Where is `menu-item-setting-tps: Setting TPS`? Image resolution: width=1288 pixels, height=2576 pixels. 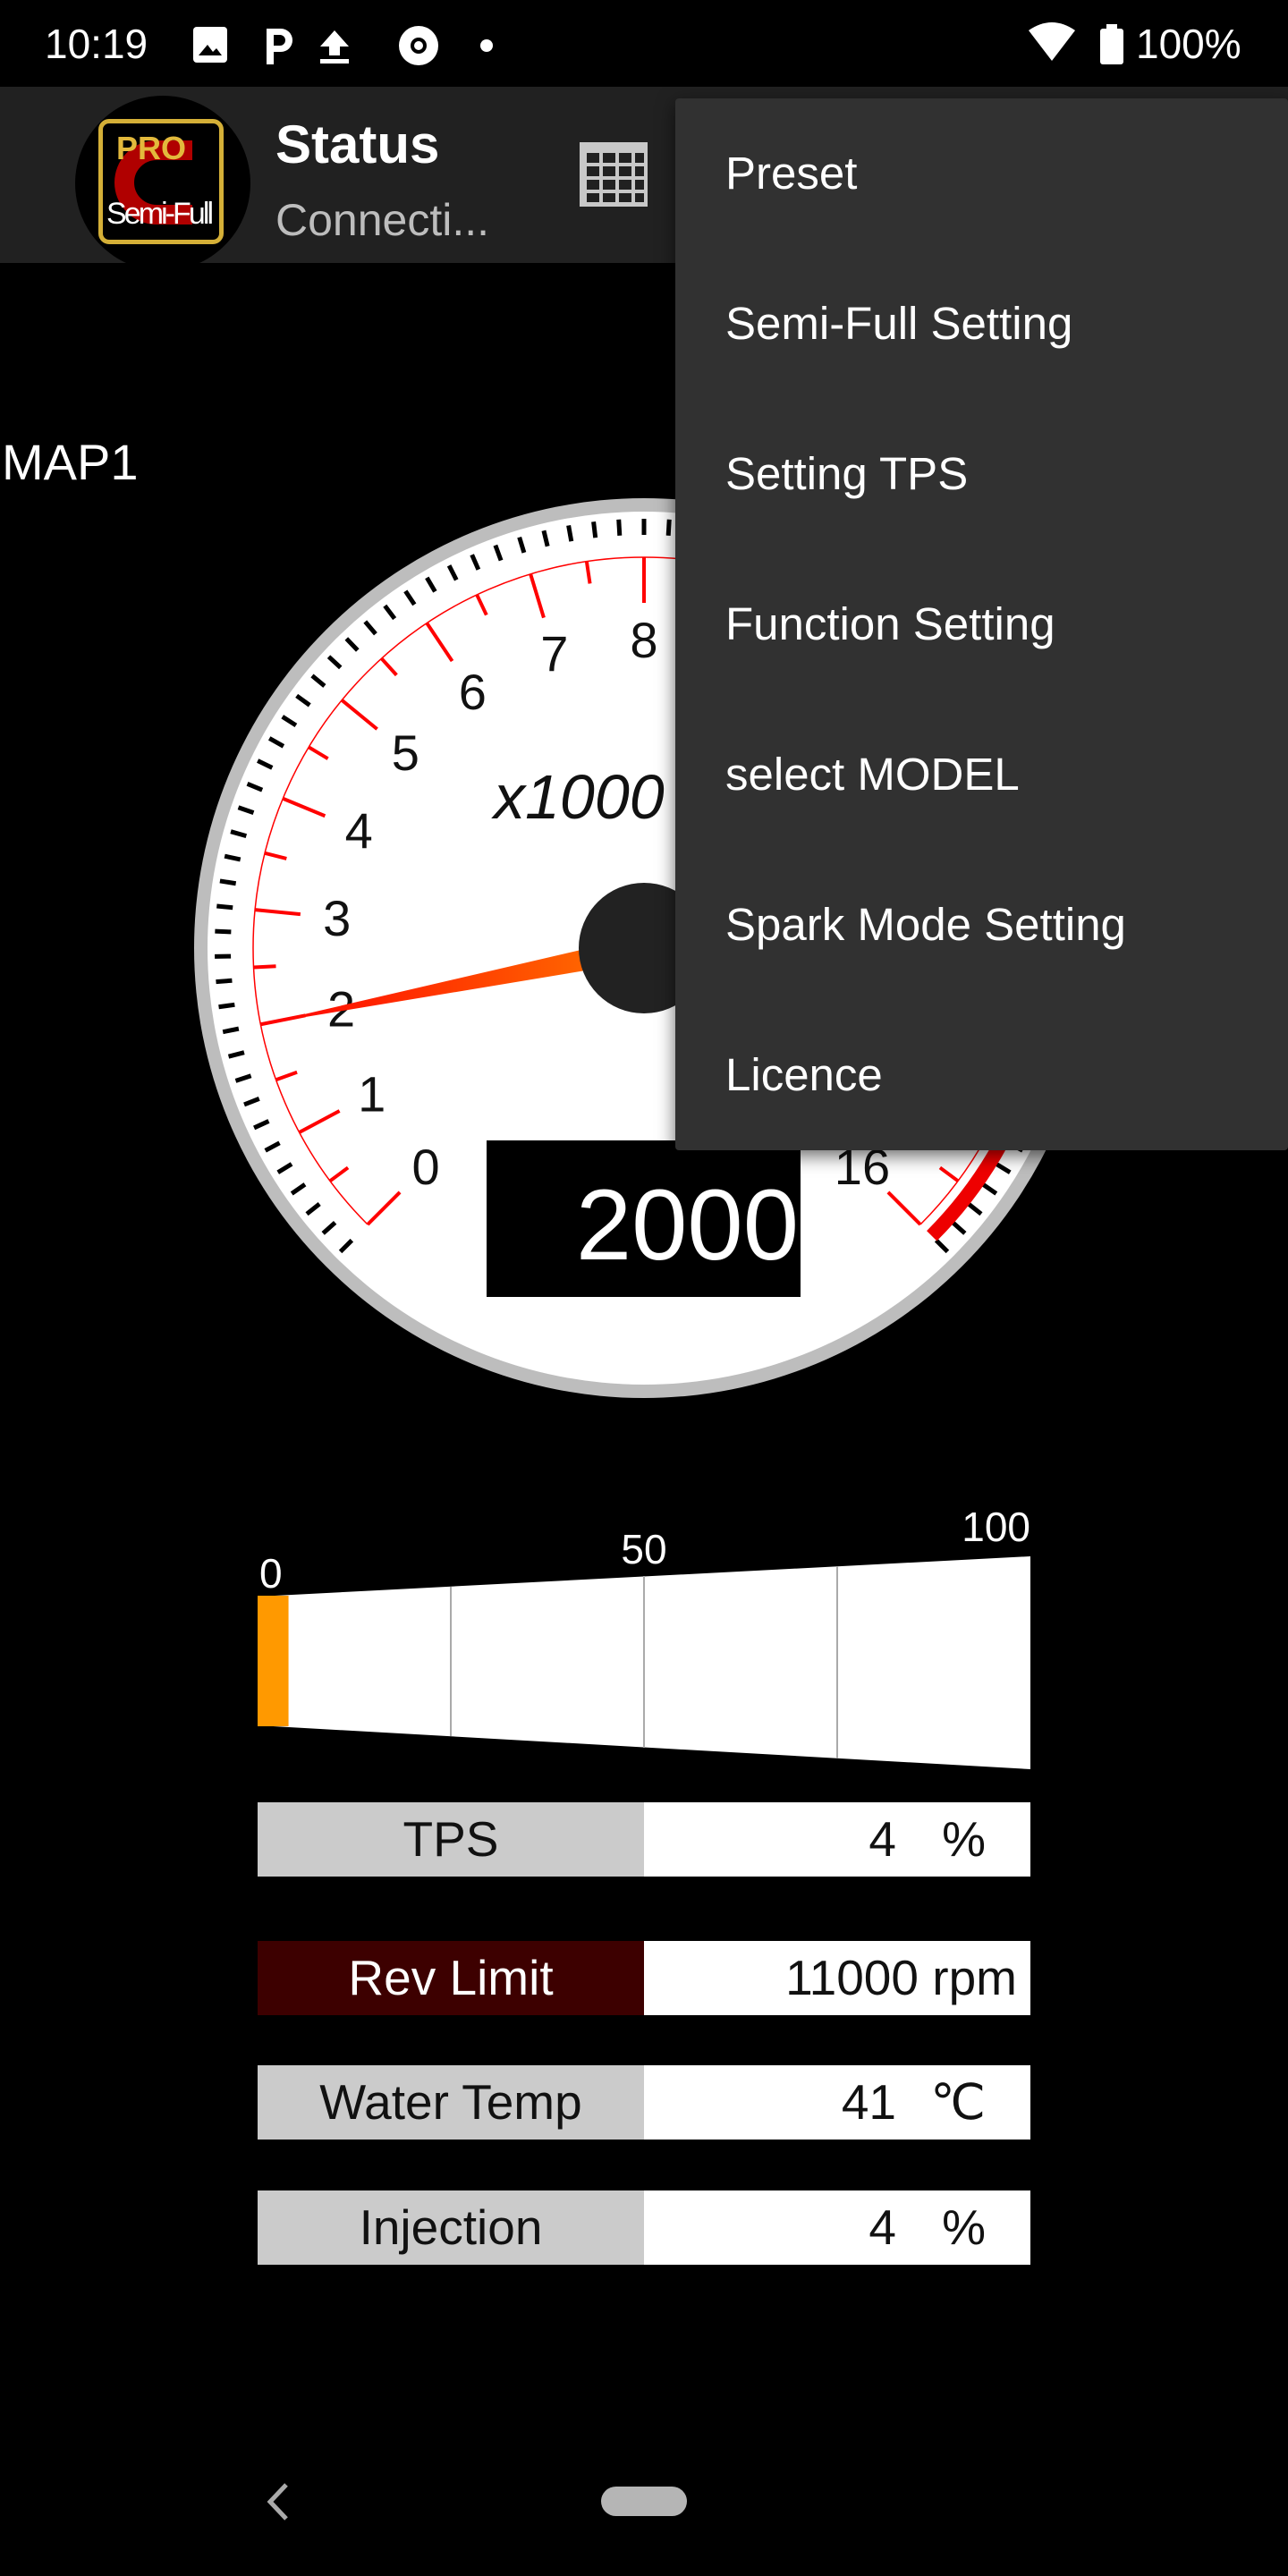
menu-item-setting-tps: Setting TPS is located at coordinates (846, 474).